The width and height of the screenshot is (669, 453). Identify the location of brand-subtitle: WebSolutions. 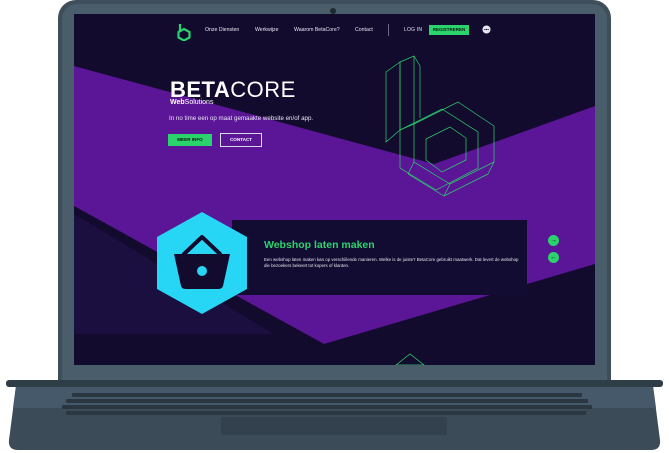
(192, 102).